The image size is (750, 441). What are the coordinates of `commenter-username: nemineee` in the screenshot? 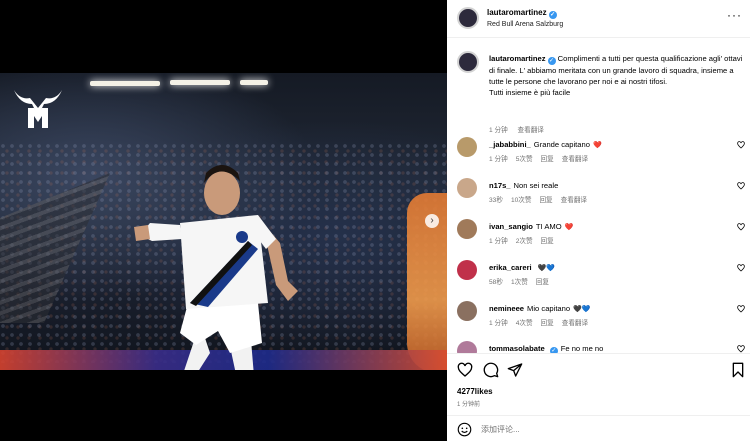 It's located at (506, 308).